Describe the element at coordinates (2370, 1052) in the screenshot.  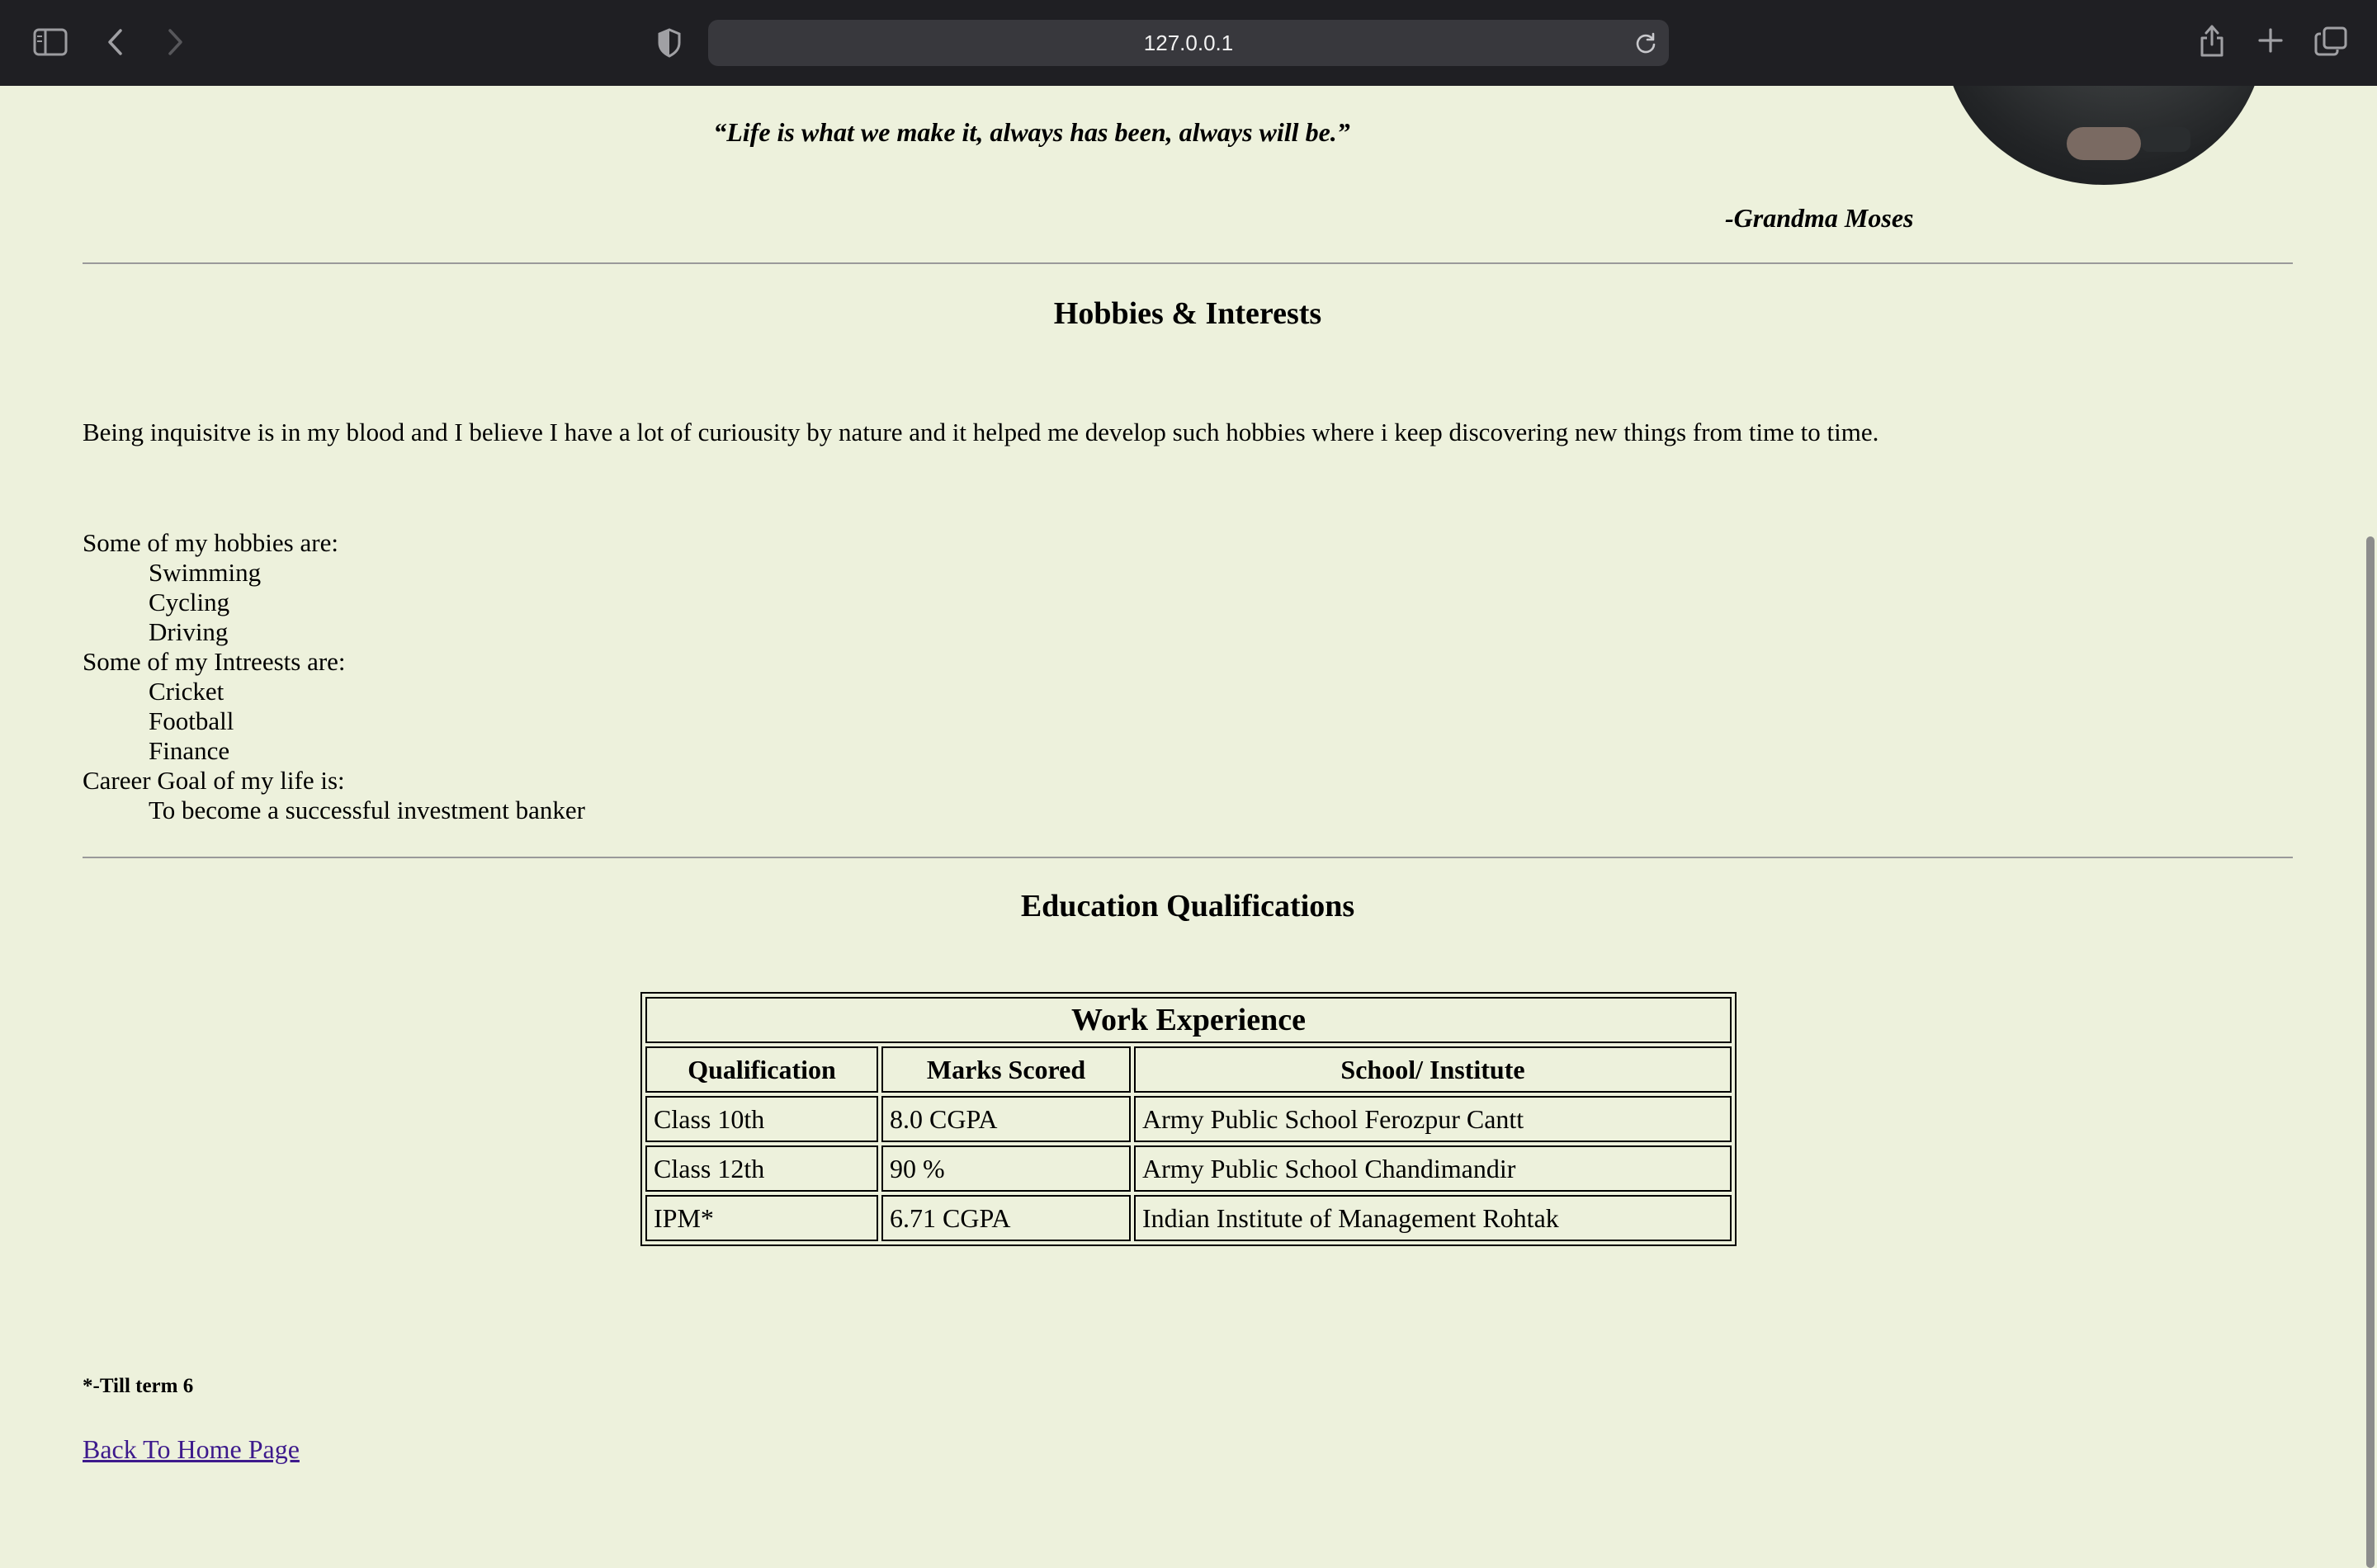
I see `scrollbar-thumb` at that location.